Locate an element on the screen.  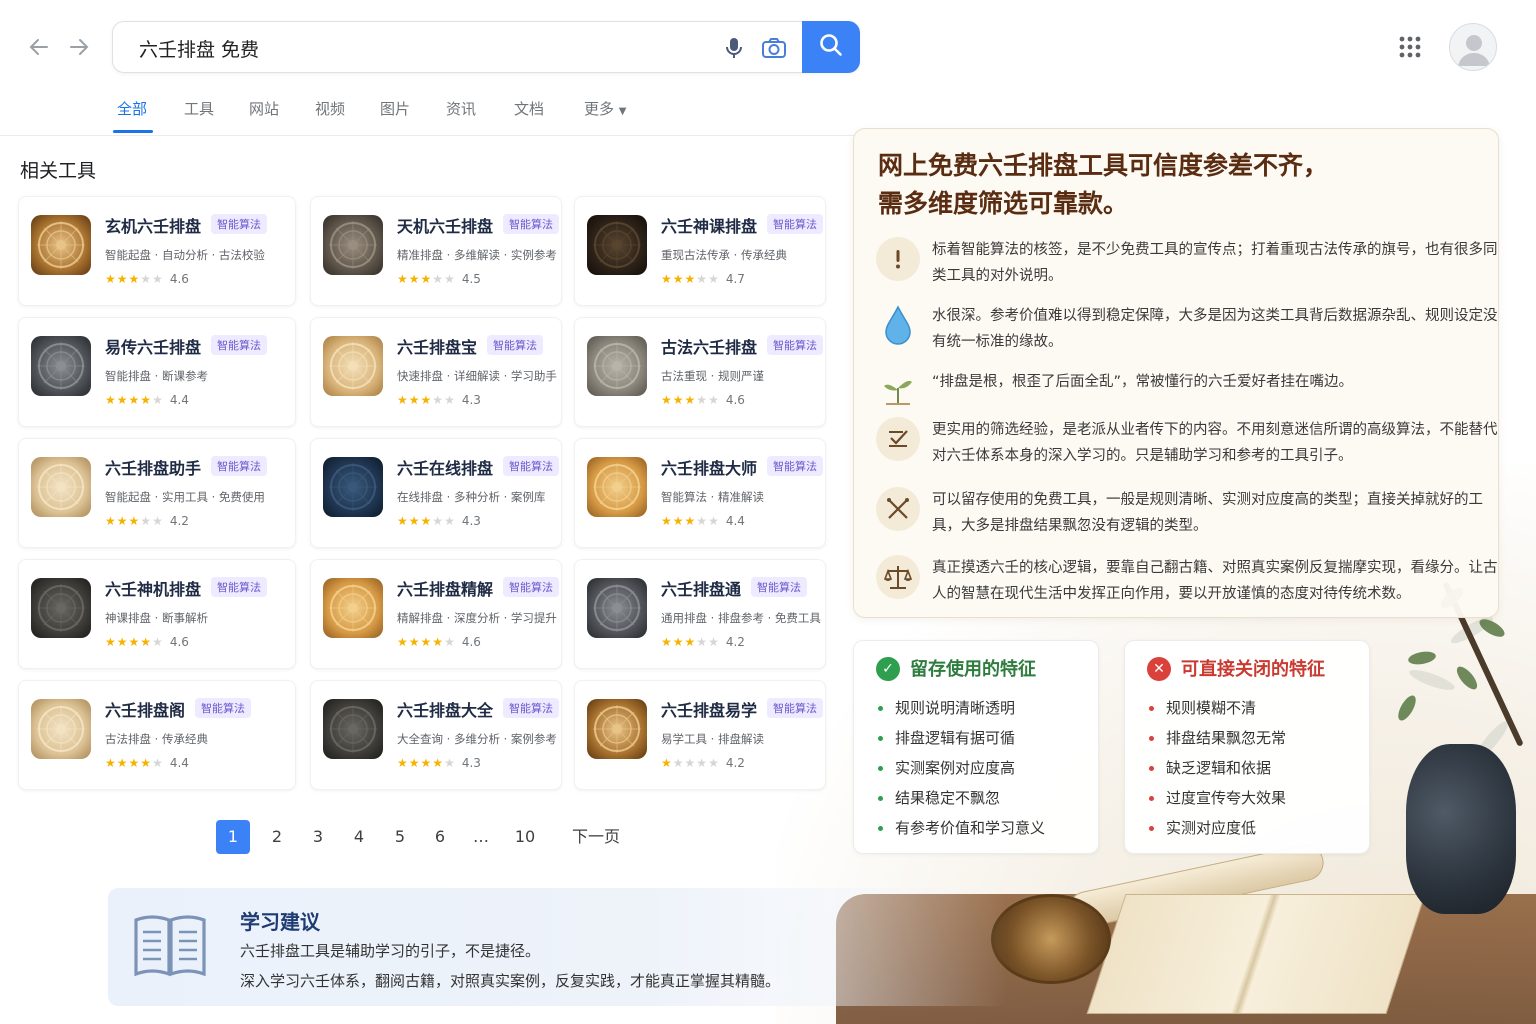
tab-images: 图片 is located at coordinates (395, 108).